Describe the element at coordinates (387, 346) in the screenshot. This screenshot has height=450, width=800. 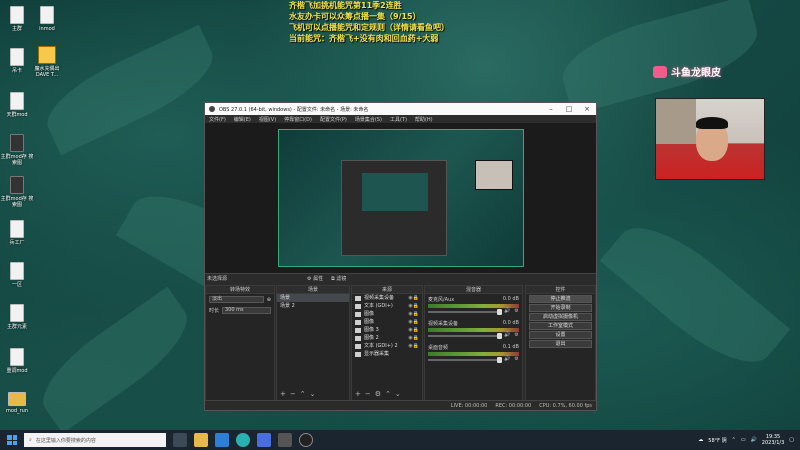
I see `source-item: 文本 (GDI+) 2 ◉🔒` at that location.